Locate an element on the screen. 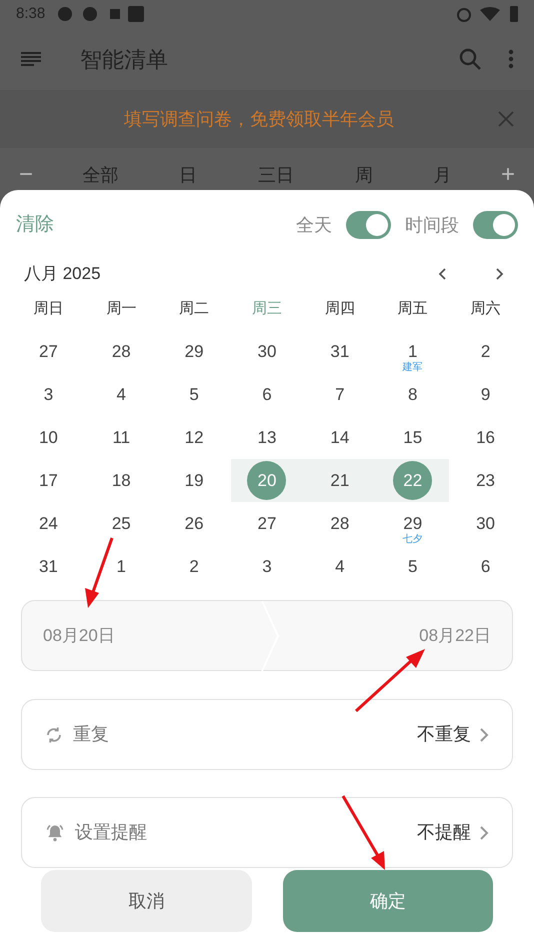  day-number: 15 is located at coordinates (412, 438).